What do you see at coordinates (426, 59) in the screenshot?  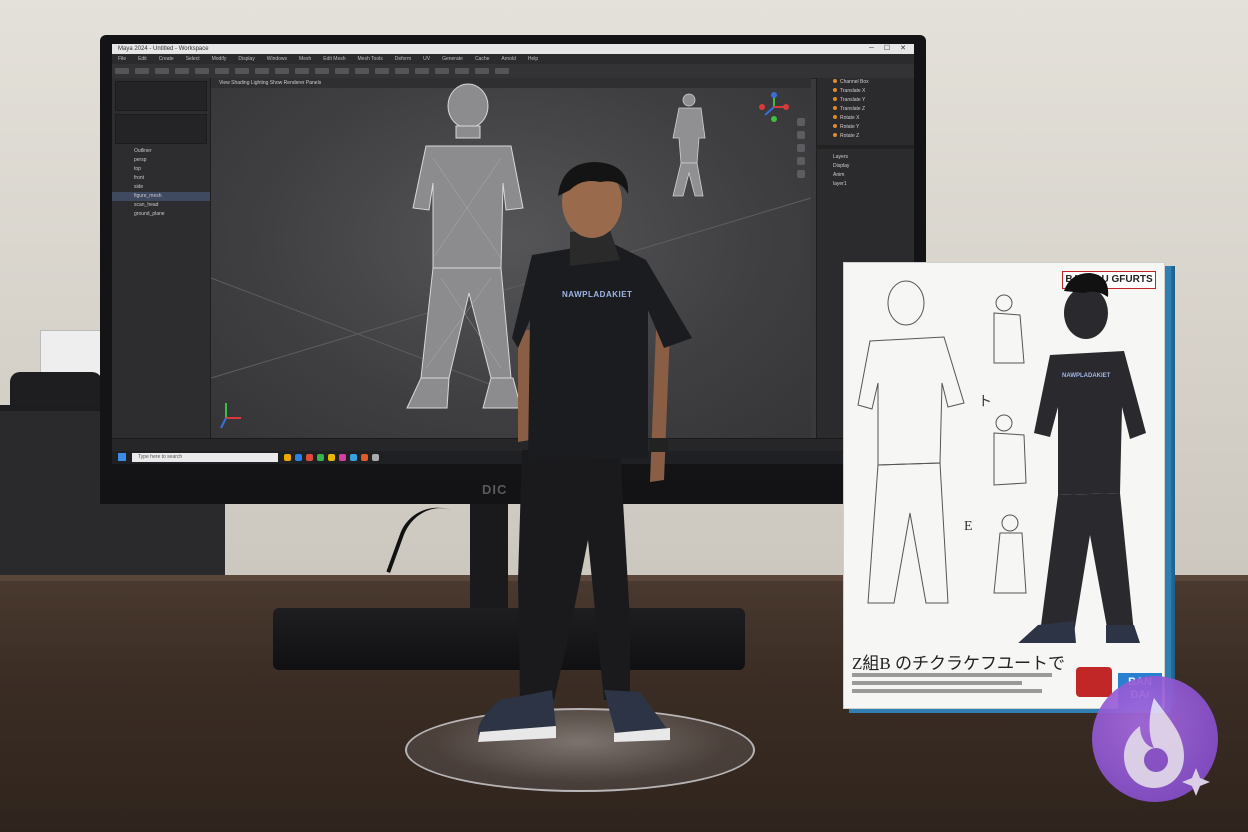 I see `menu-item: UV` at bounding box center [426, 59].